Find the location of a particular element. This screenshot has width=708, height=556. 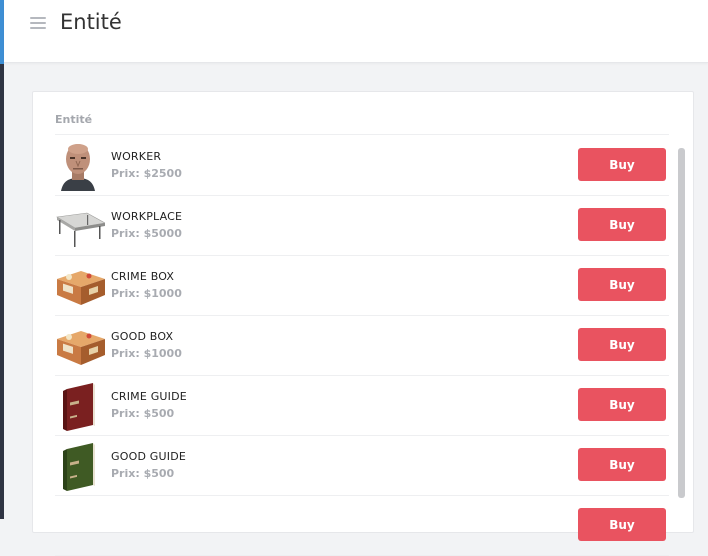

buy-worker-button: Buy is located at coordinates (622, 164).